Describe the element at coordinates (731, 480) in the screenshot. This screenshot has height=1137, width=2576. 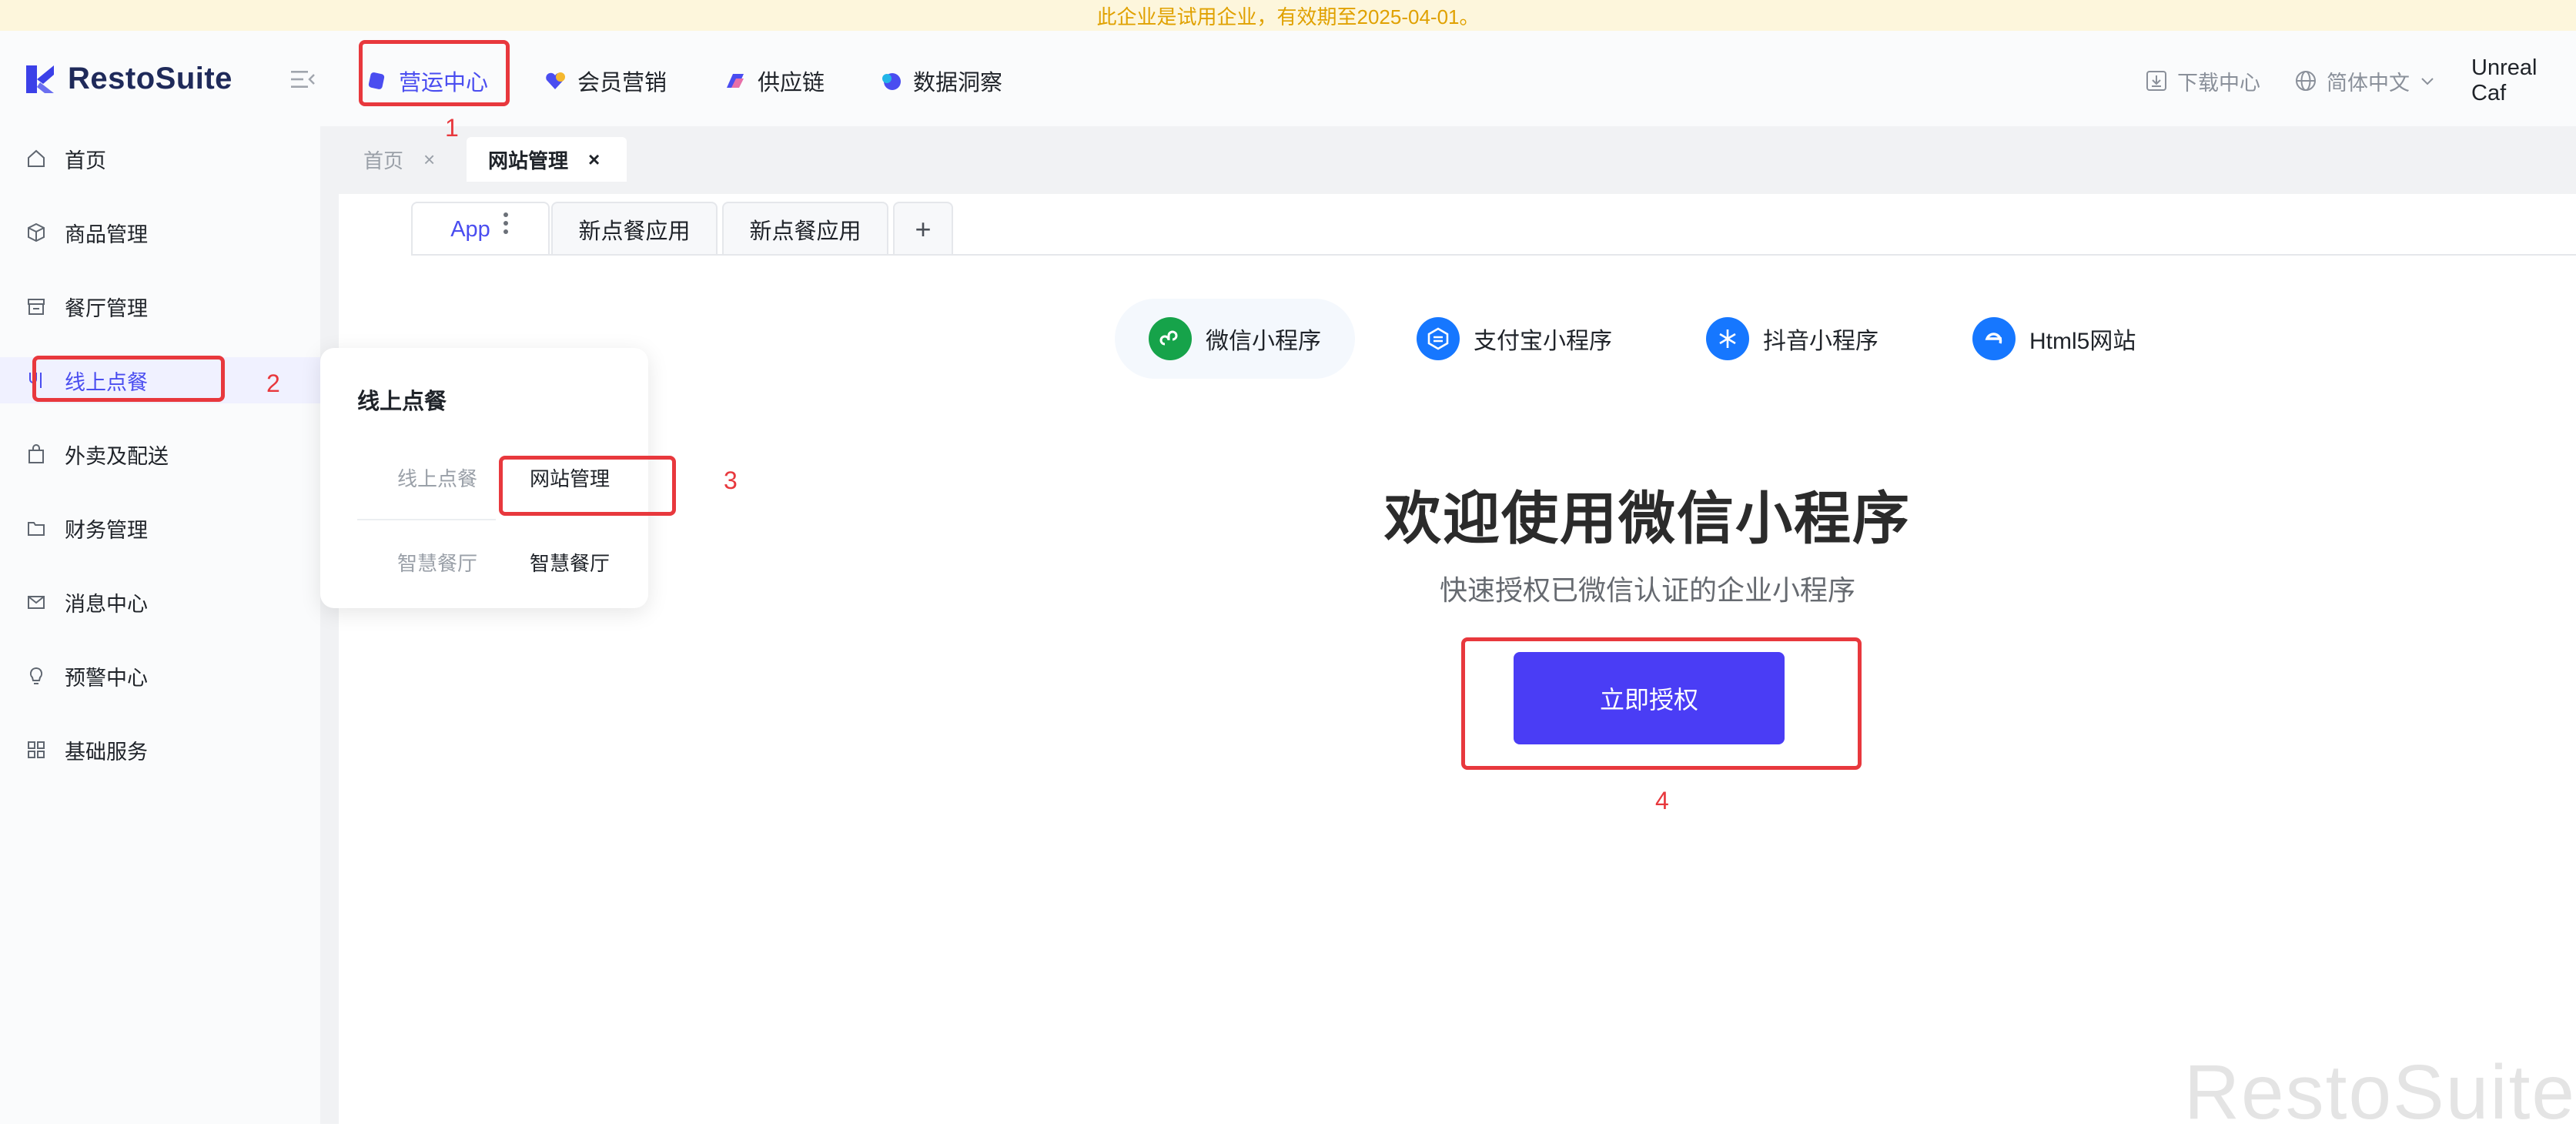
I see `annotation-label-3: 3` at that location.